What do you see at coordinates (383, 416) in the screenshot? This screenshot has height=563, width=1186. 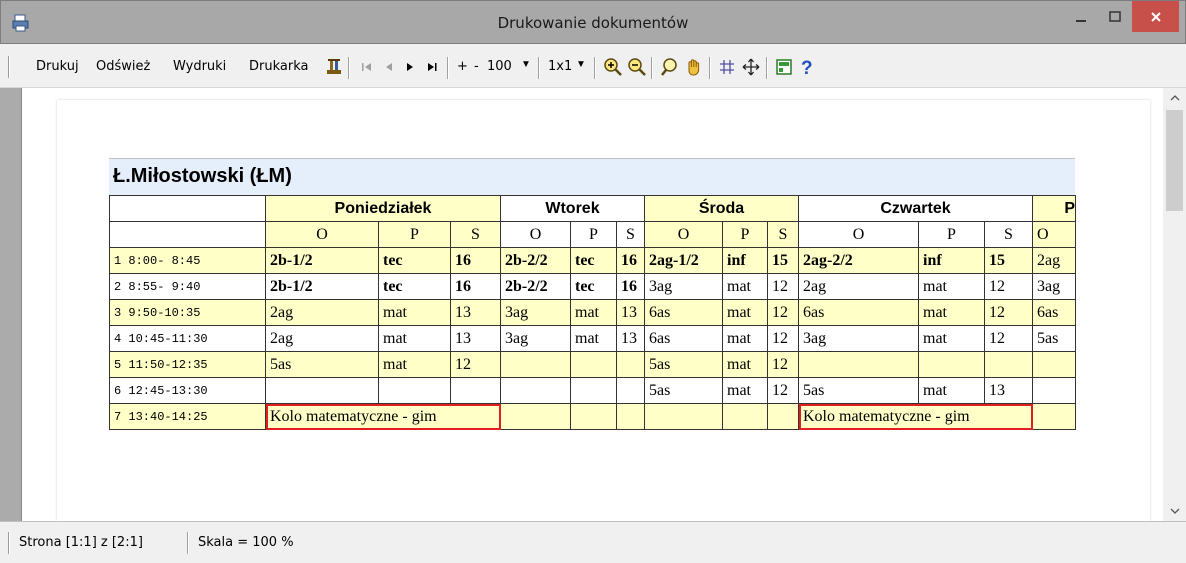 I see `merged-activity-cell: Kolo matematyczne - gim` at bounding box center [383, 416].